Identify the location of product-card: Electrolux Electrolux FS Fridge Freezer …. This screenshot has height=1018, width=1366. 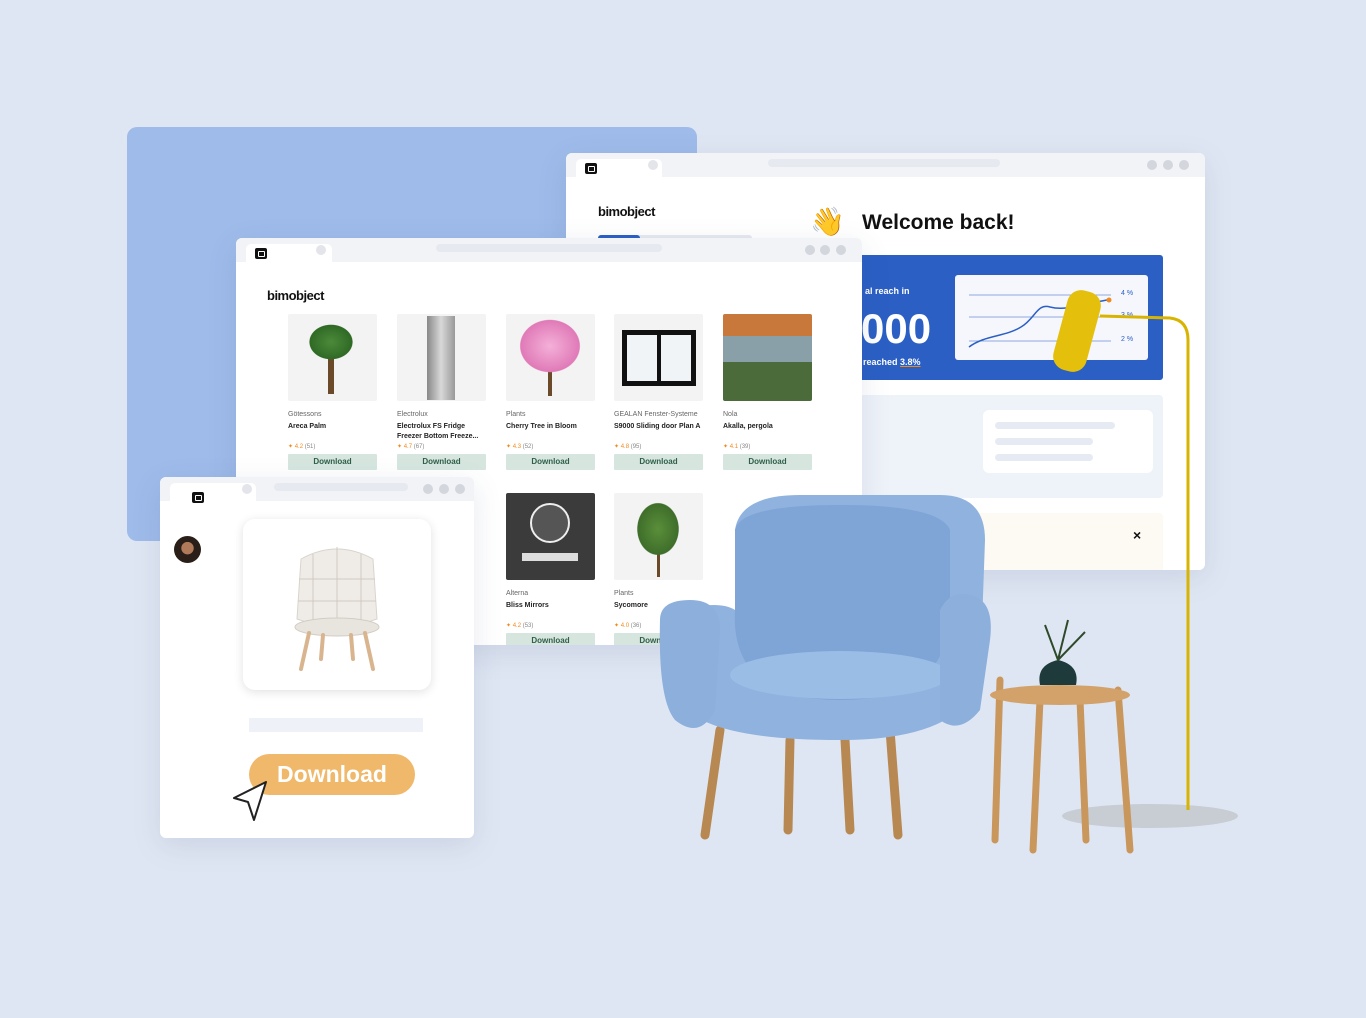
(441, 392).